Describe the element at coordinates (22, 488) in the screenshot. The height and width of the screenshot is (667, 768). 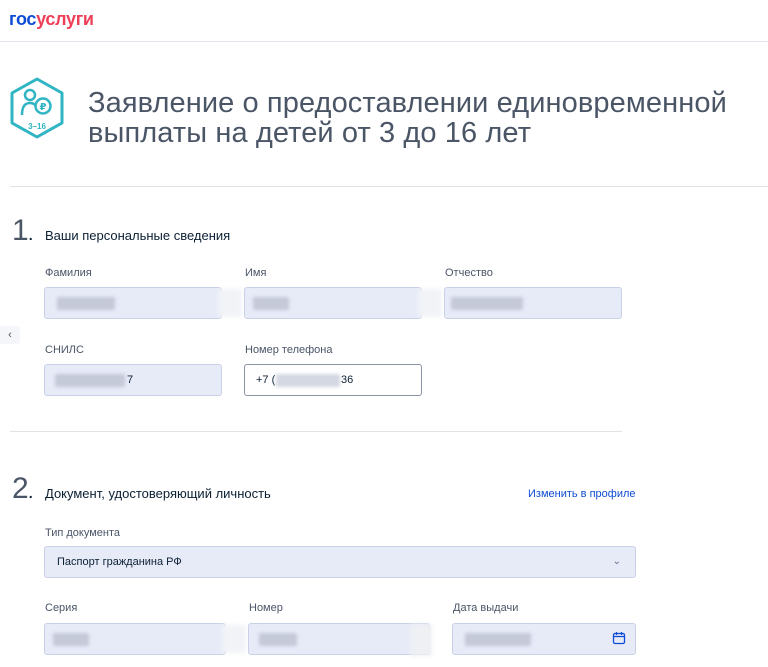
I see `step-number-2: 2.` at that location.